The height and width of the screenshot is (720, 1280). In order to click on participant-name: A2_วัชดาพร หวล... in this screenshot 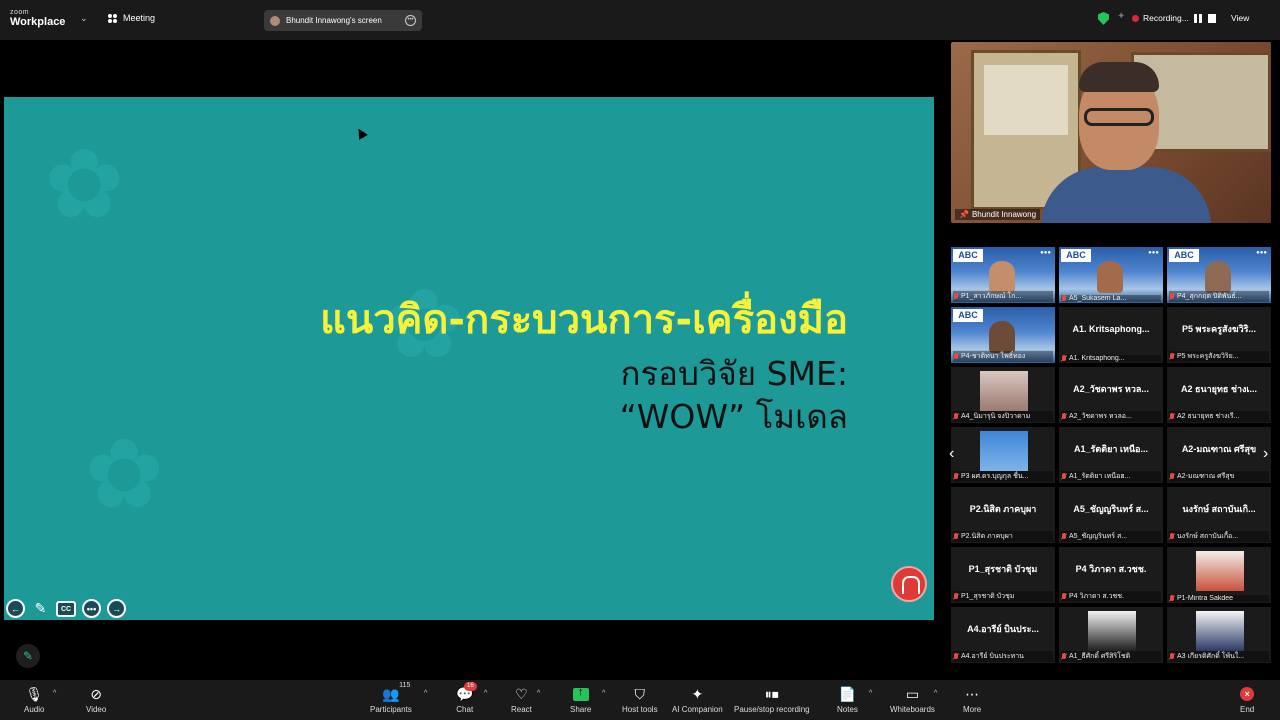, I will do `click(1111, 389)`.